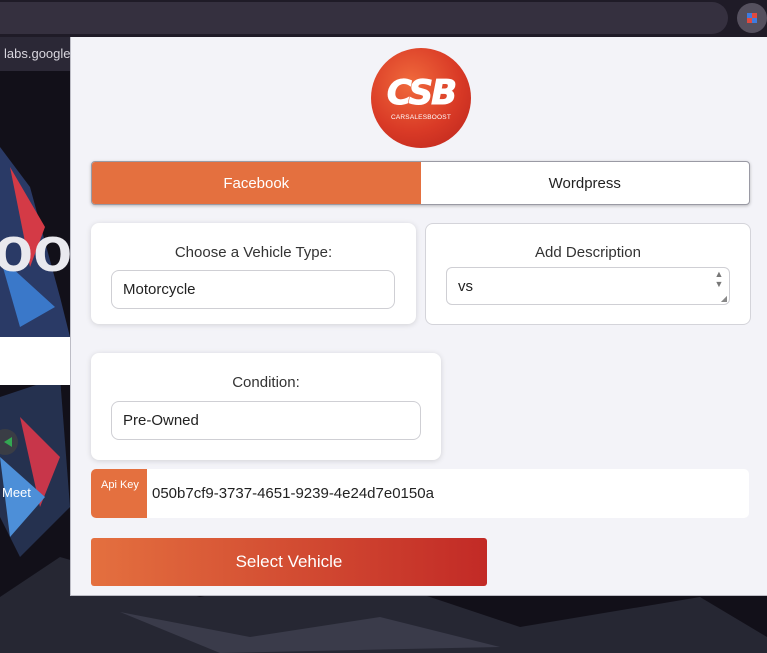 The height and width of the screenshot is (653, 767). What do you see at coordinates (588, 286) in the screenshot?
I see `description-textarea: vs ▲ ▼ ◢` at bounding box center [588, 286].